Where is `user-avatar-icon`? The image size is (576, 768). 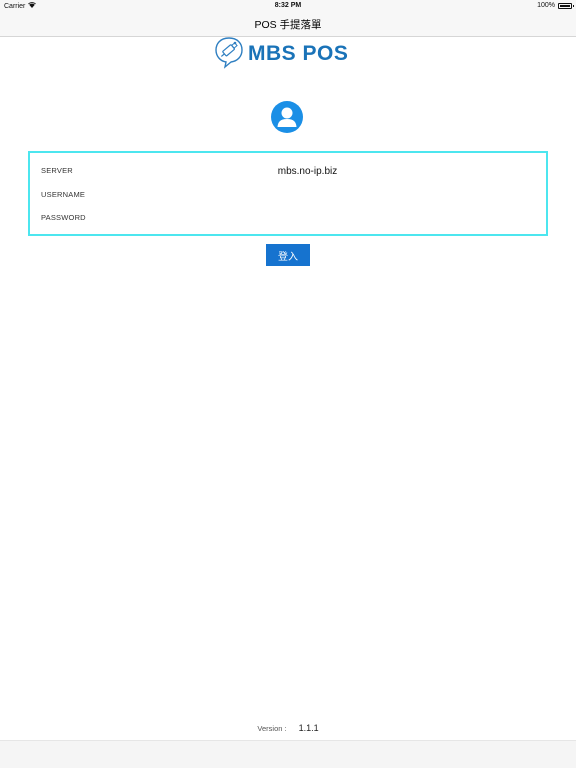
user-avatar-icon is located at coordinates (287, 117).